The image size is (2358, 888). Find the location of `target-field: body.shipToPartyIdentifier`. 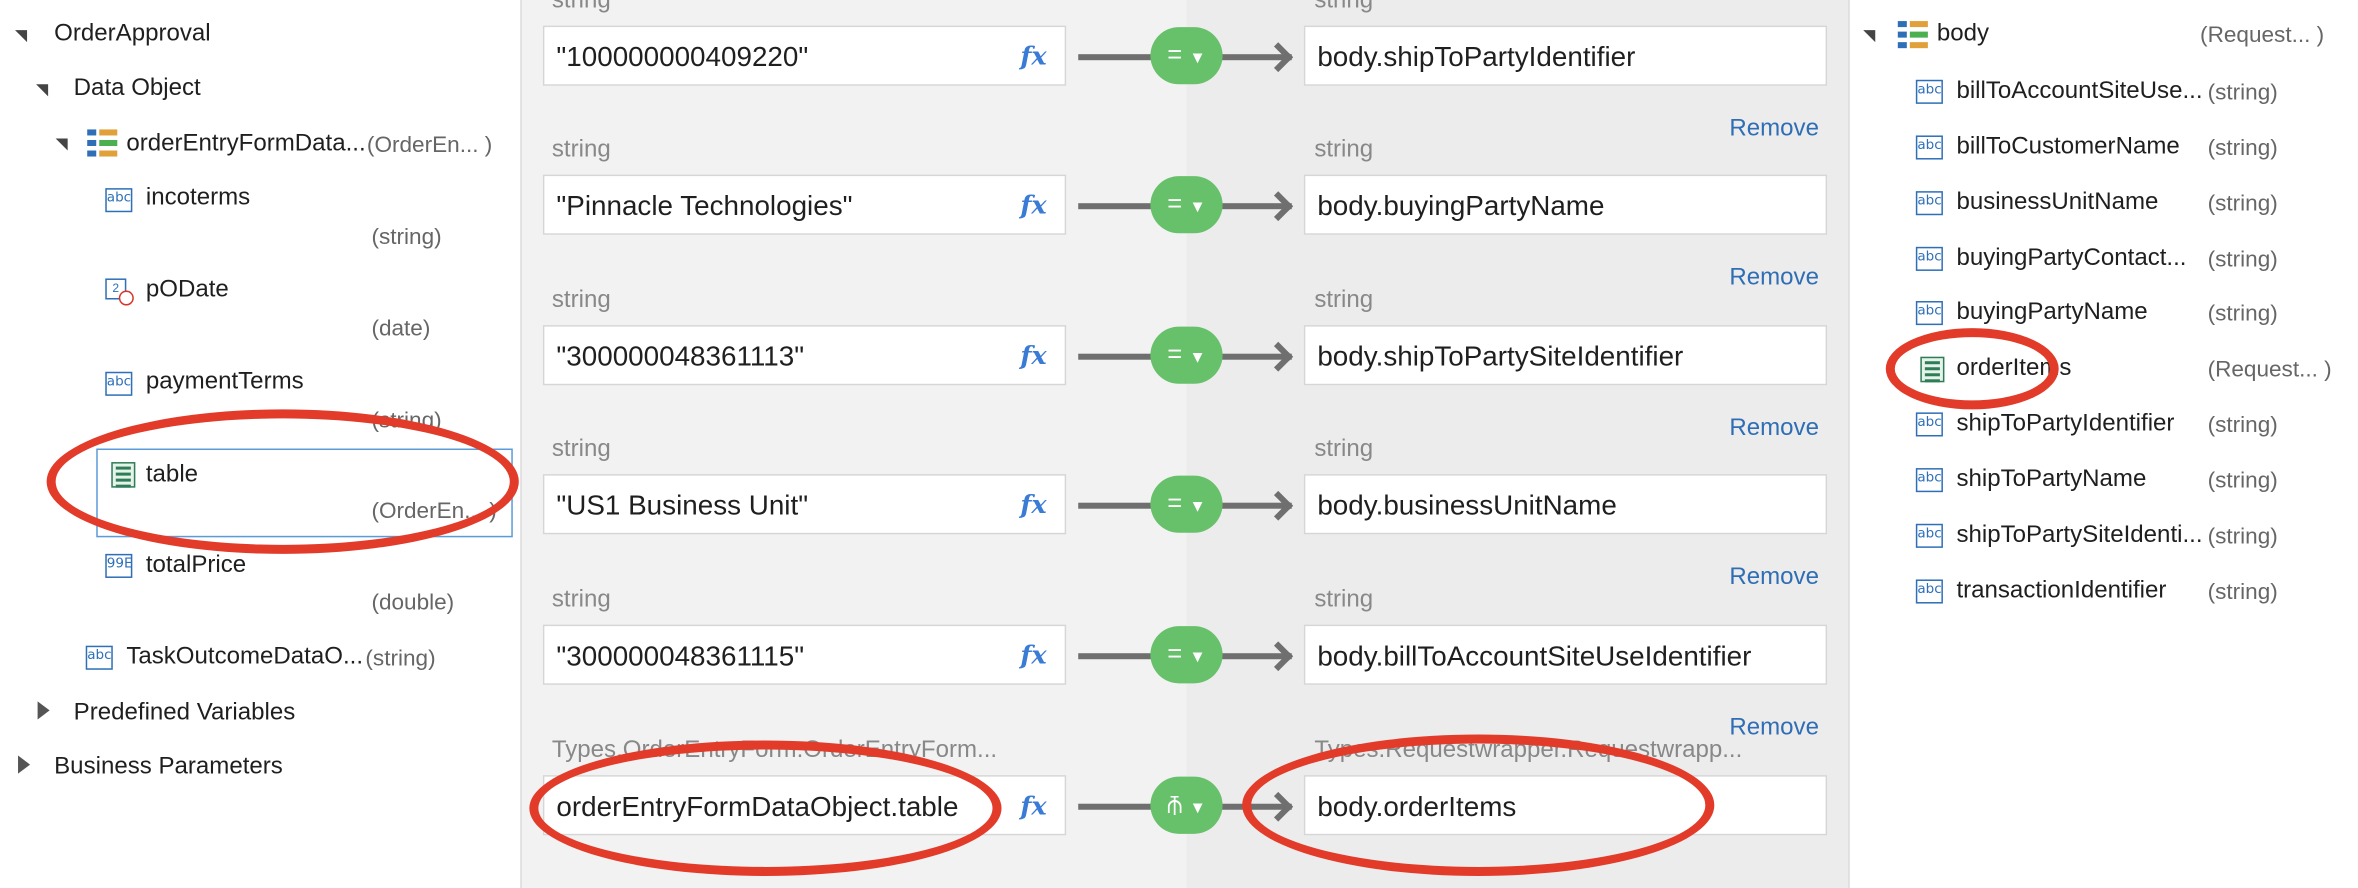

target-field: body.shipToPartyIdentifier is located at coordinates (1565, 55).